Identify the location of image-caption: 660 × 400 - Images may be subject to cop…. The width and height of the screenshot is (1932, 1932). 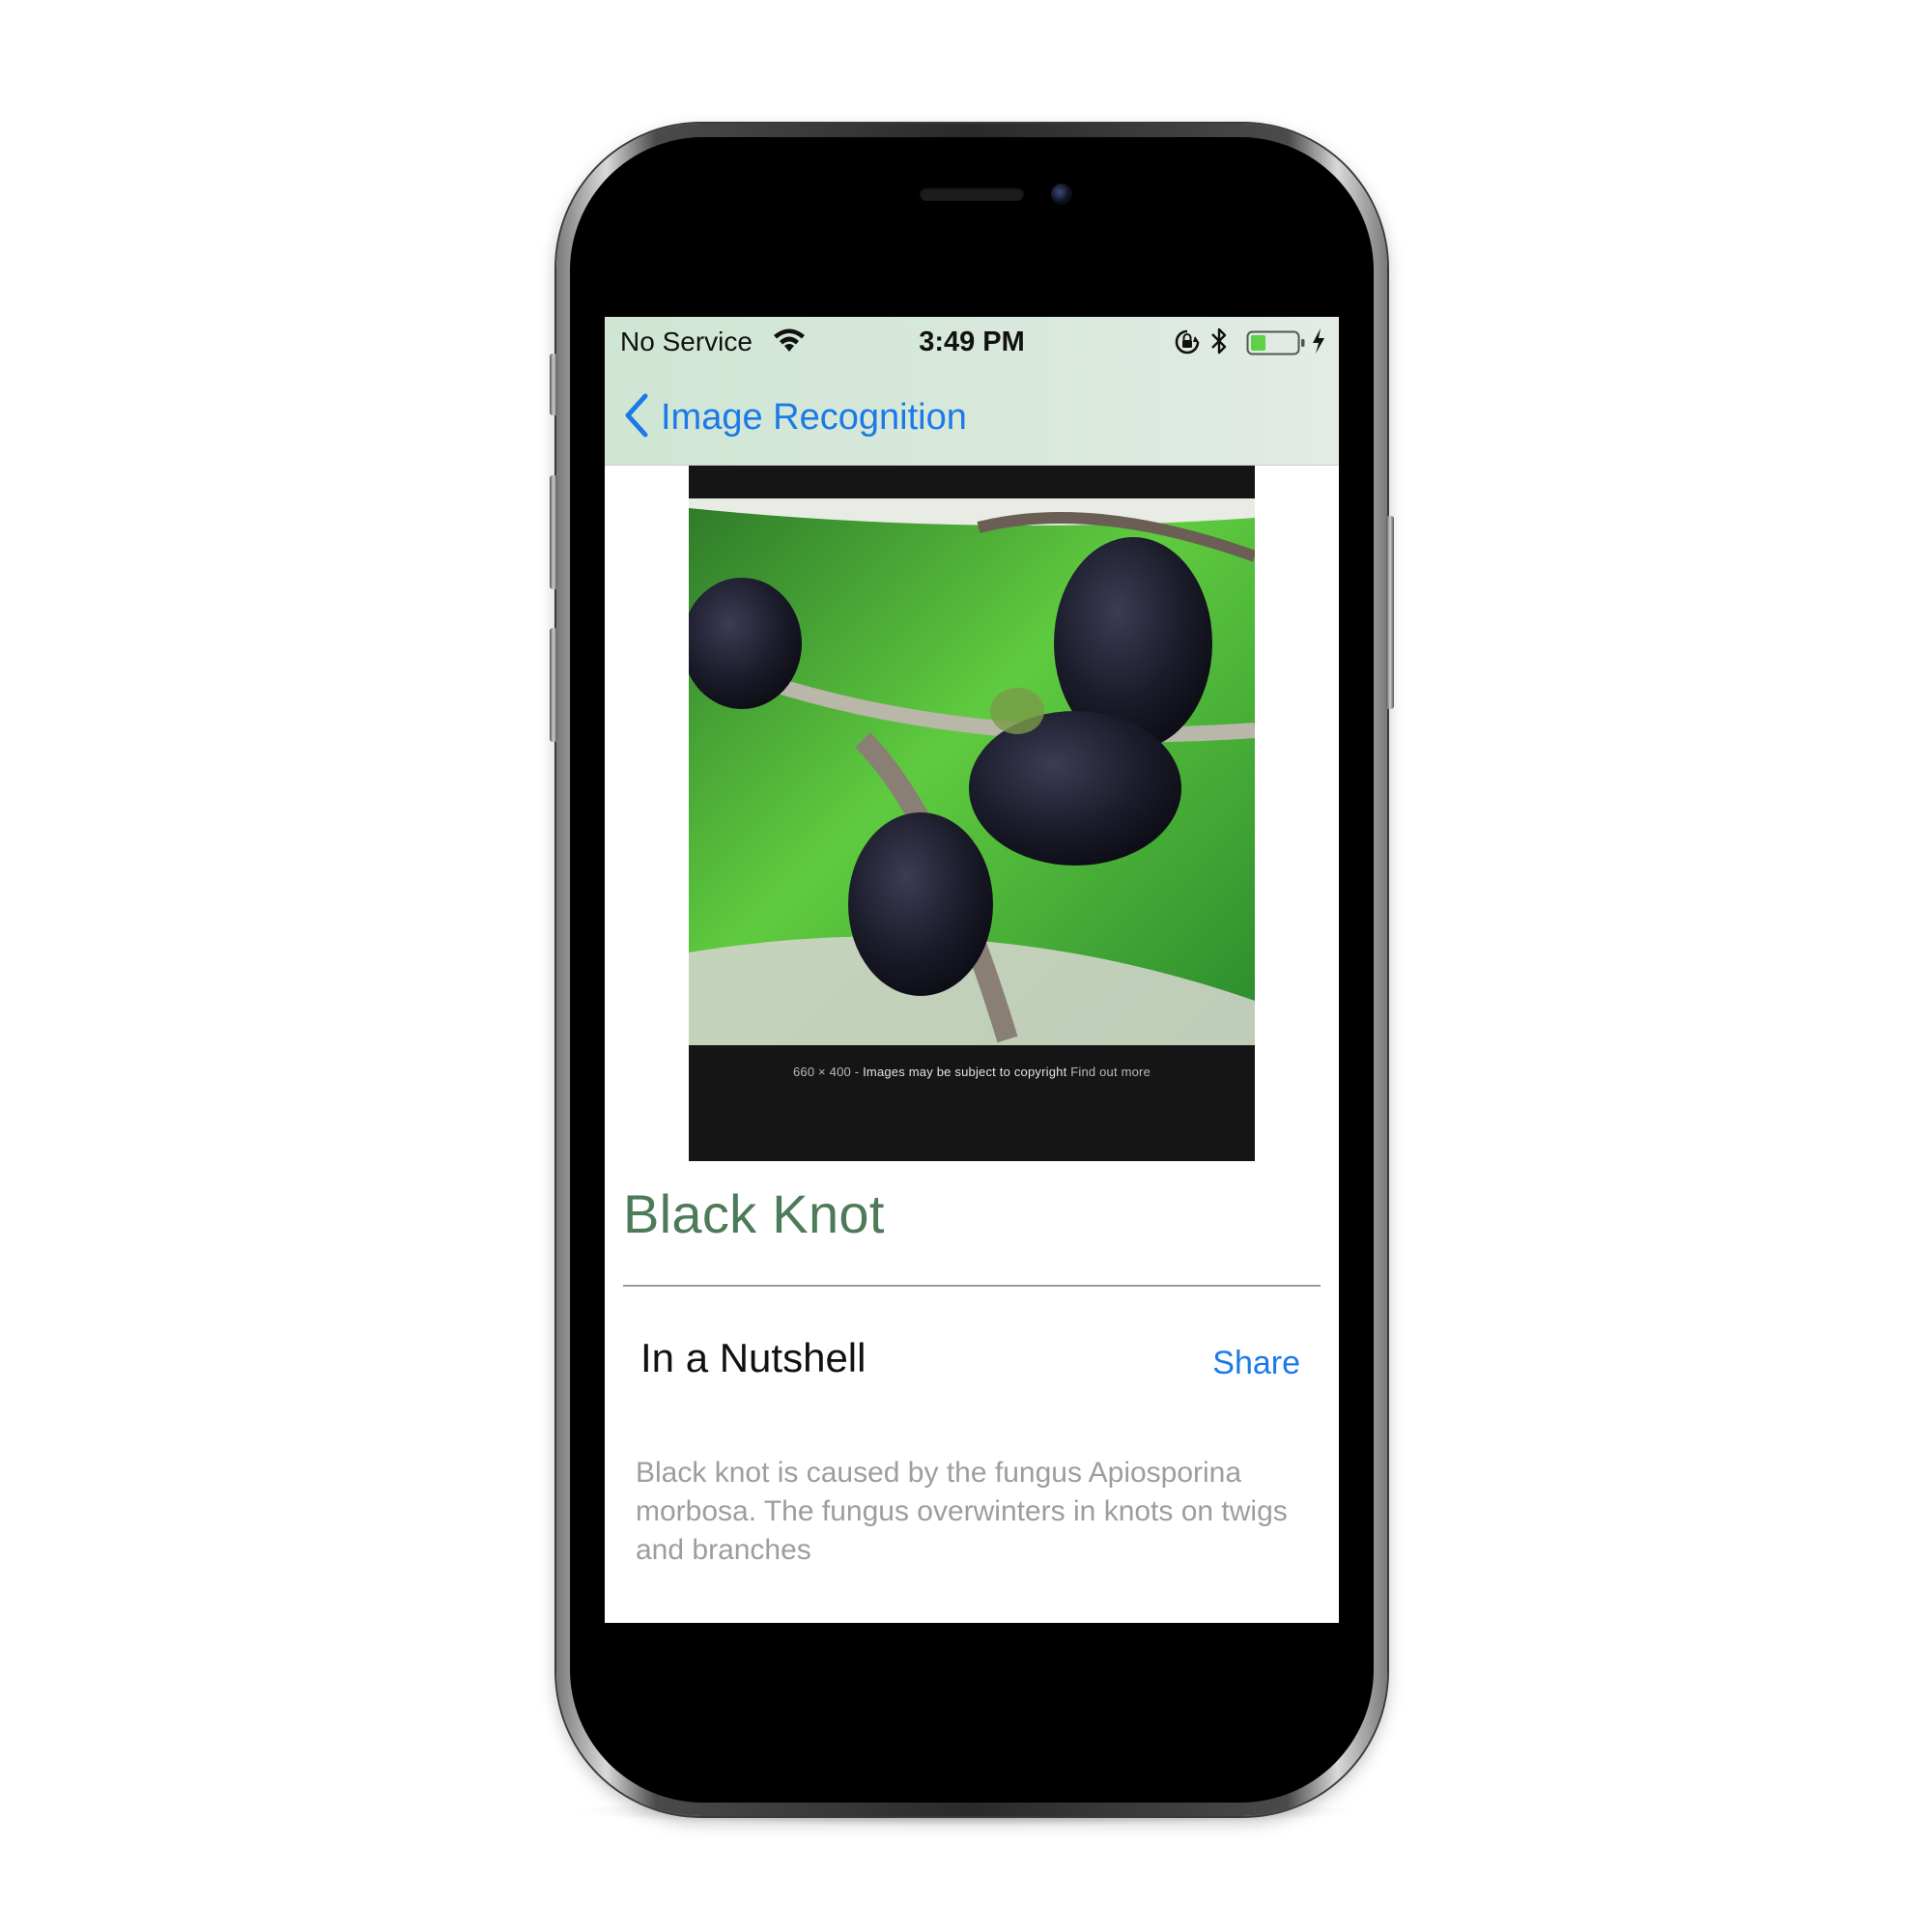
(972, 1072).